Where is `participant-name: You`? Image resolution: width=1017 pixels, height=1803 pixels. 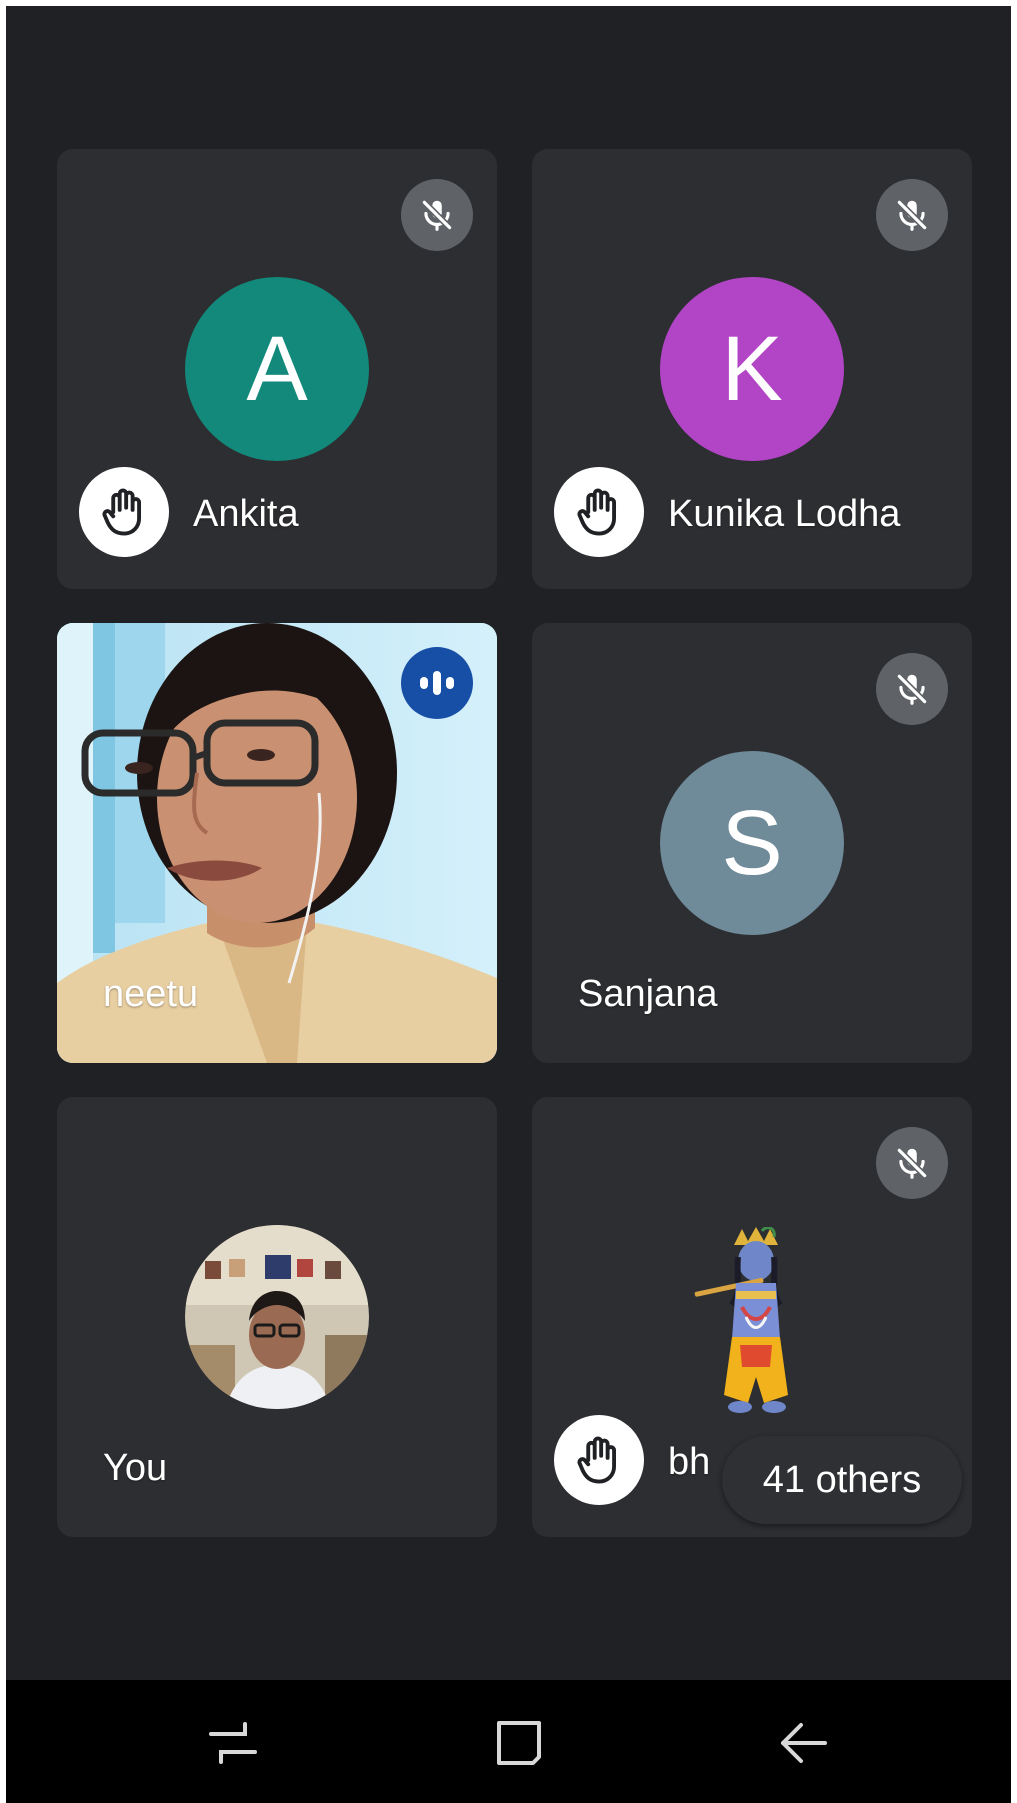 participant-name: You is located at coordinates (135, 1468).